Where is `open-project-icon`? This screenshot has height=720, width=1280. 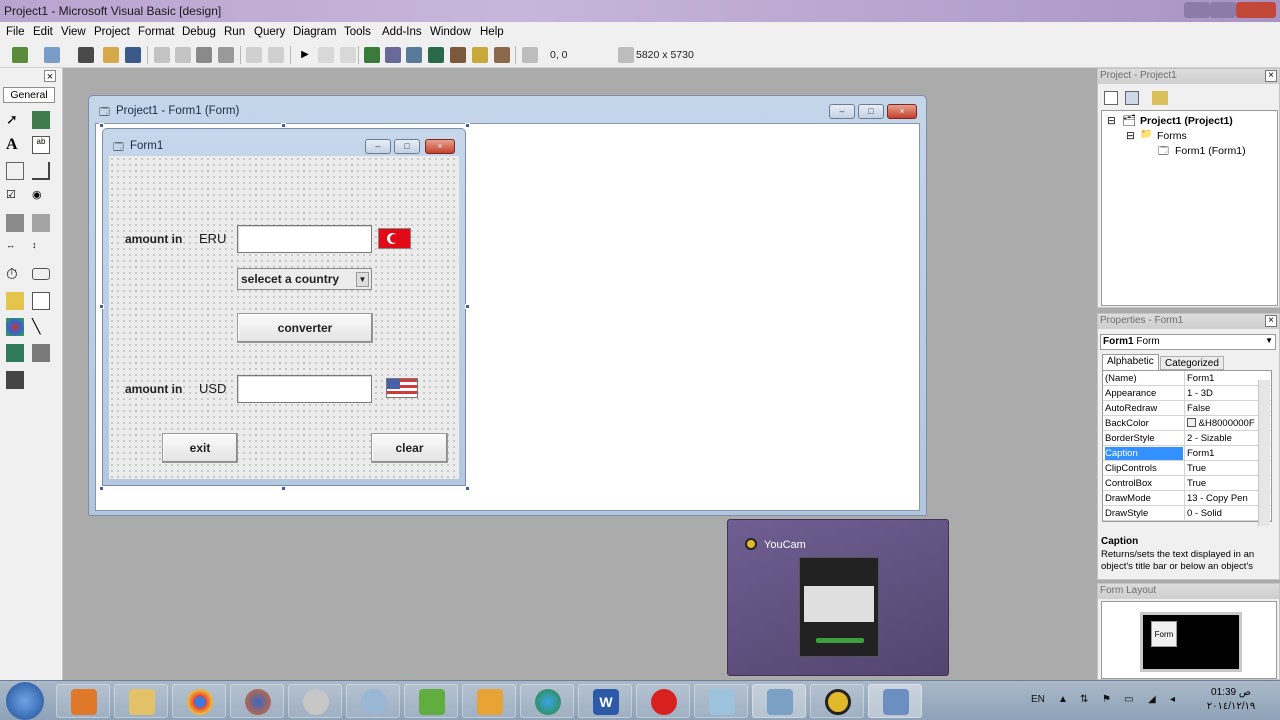
open-project-icon is located at coordinates (111, 55).